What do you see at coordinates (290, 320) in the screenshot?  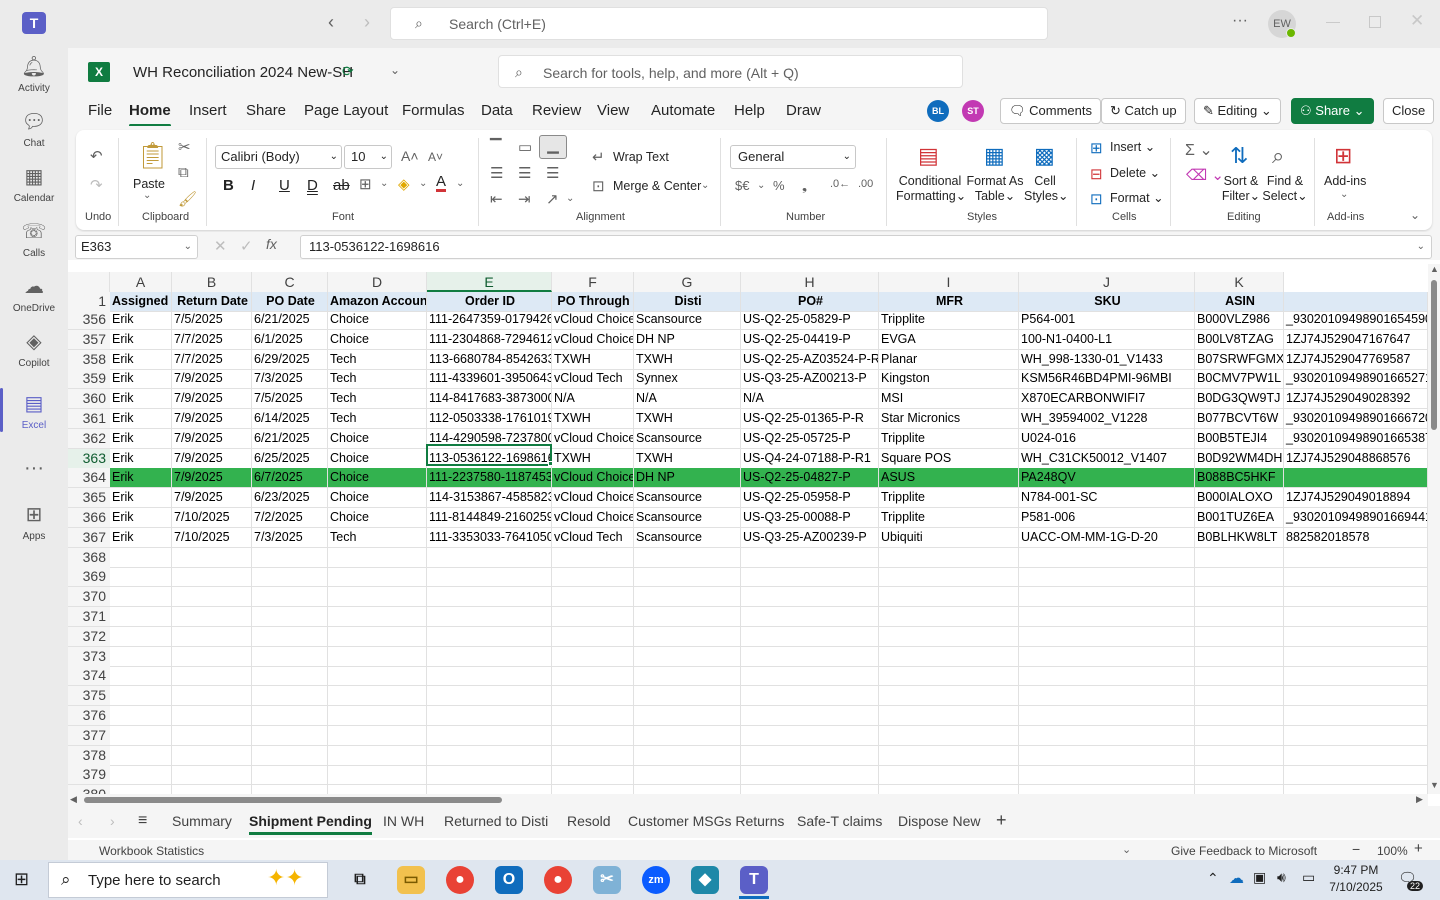 I see `cell: 6/21/2025` at bounding box center [290, 320].